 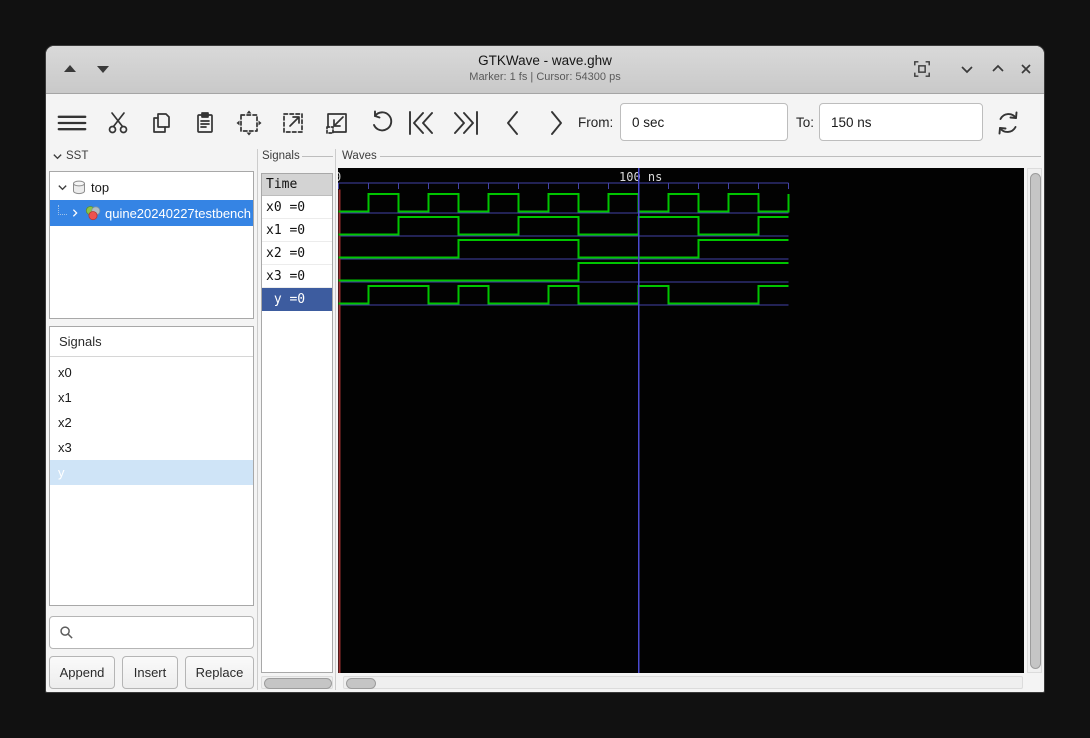 I want to click on tree-item-testbench: quine20240227testbench, so click(x=151, y=213).